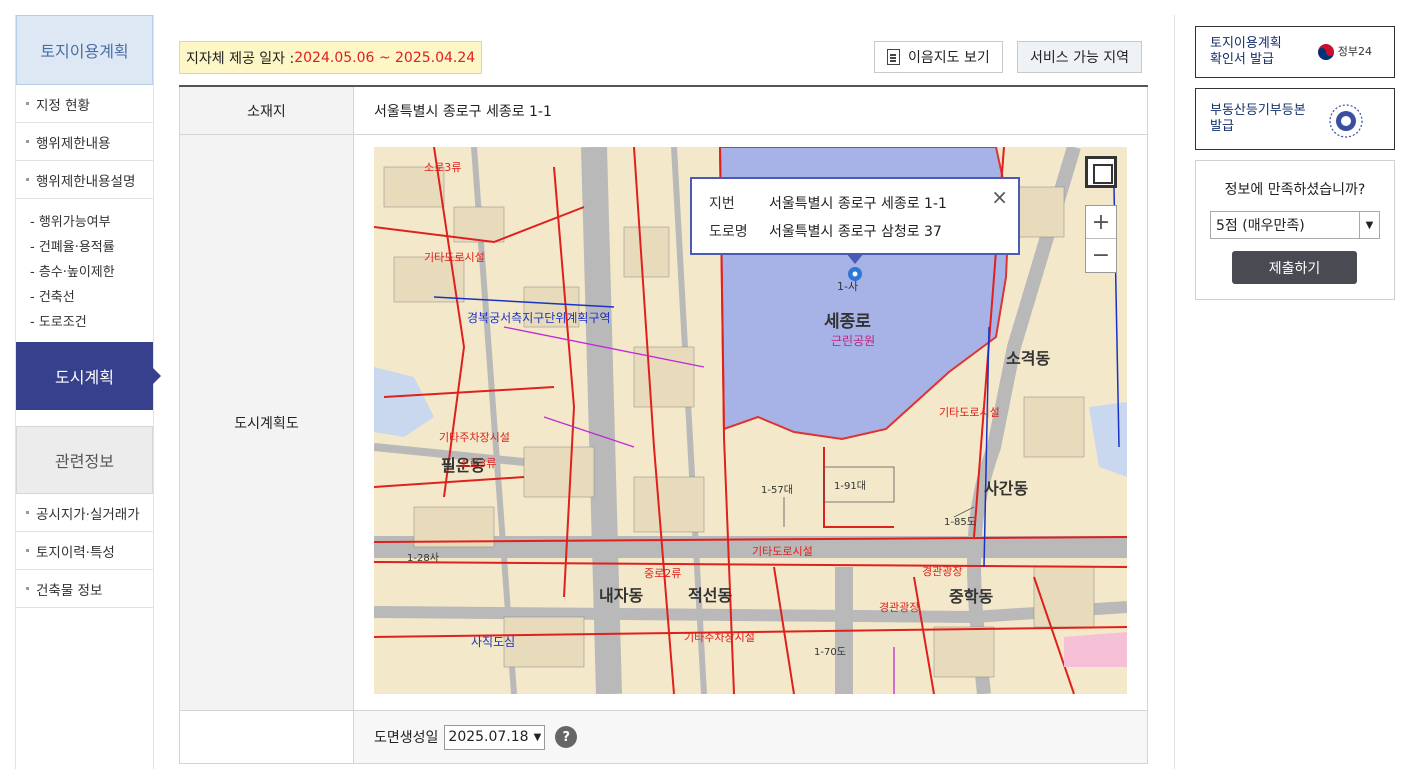 The height and width of the screenshot is (769, 1427). I want to click on table-row: 소재지 서울특별시 종로구 세종로 1-1, so click(663, 111).